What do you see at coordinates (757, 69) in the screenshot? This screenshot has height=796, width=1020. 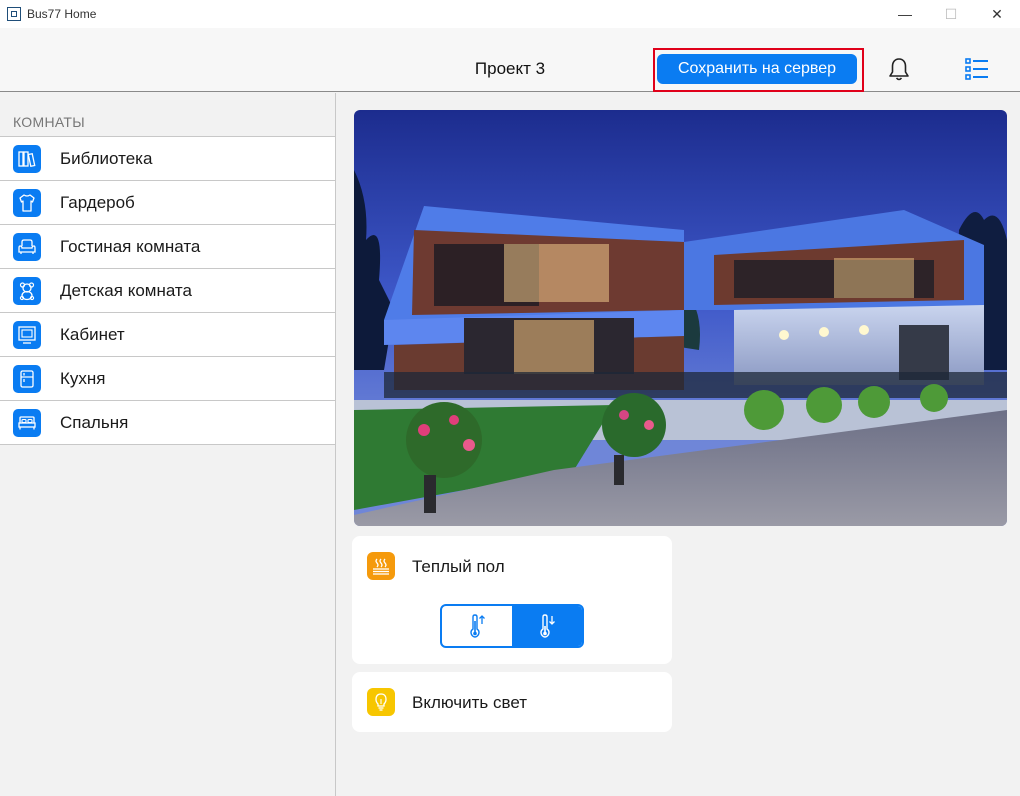 I see `save-to-server-button: Сохранить на сервер` at bounding box center [757, 69].